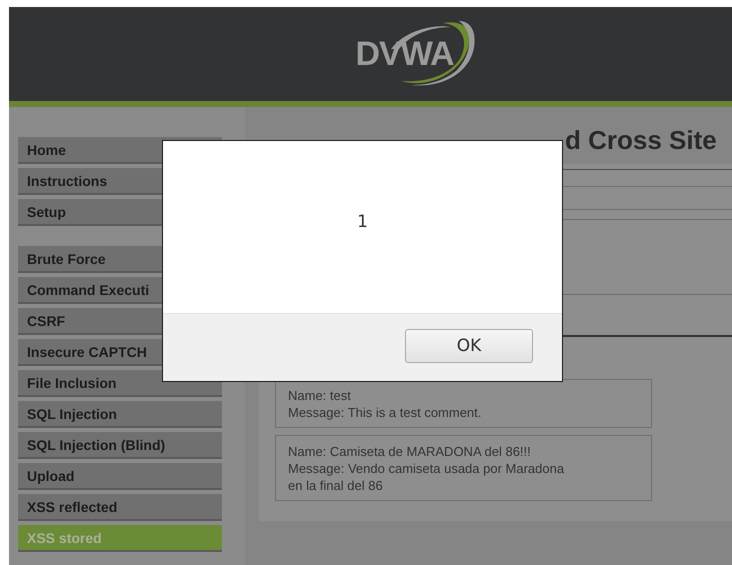 The height and width of the screenshot is (565, 732). What do you see at coordinates (469, 346) in the screenshot?
I see `ok-button: OK` at bounding box center [469, 346].